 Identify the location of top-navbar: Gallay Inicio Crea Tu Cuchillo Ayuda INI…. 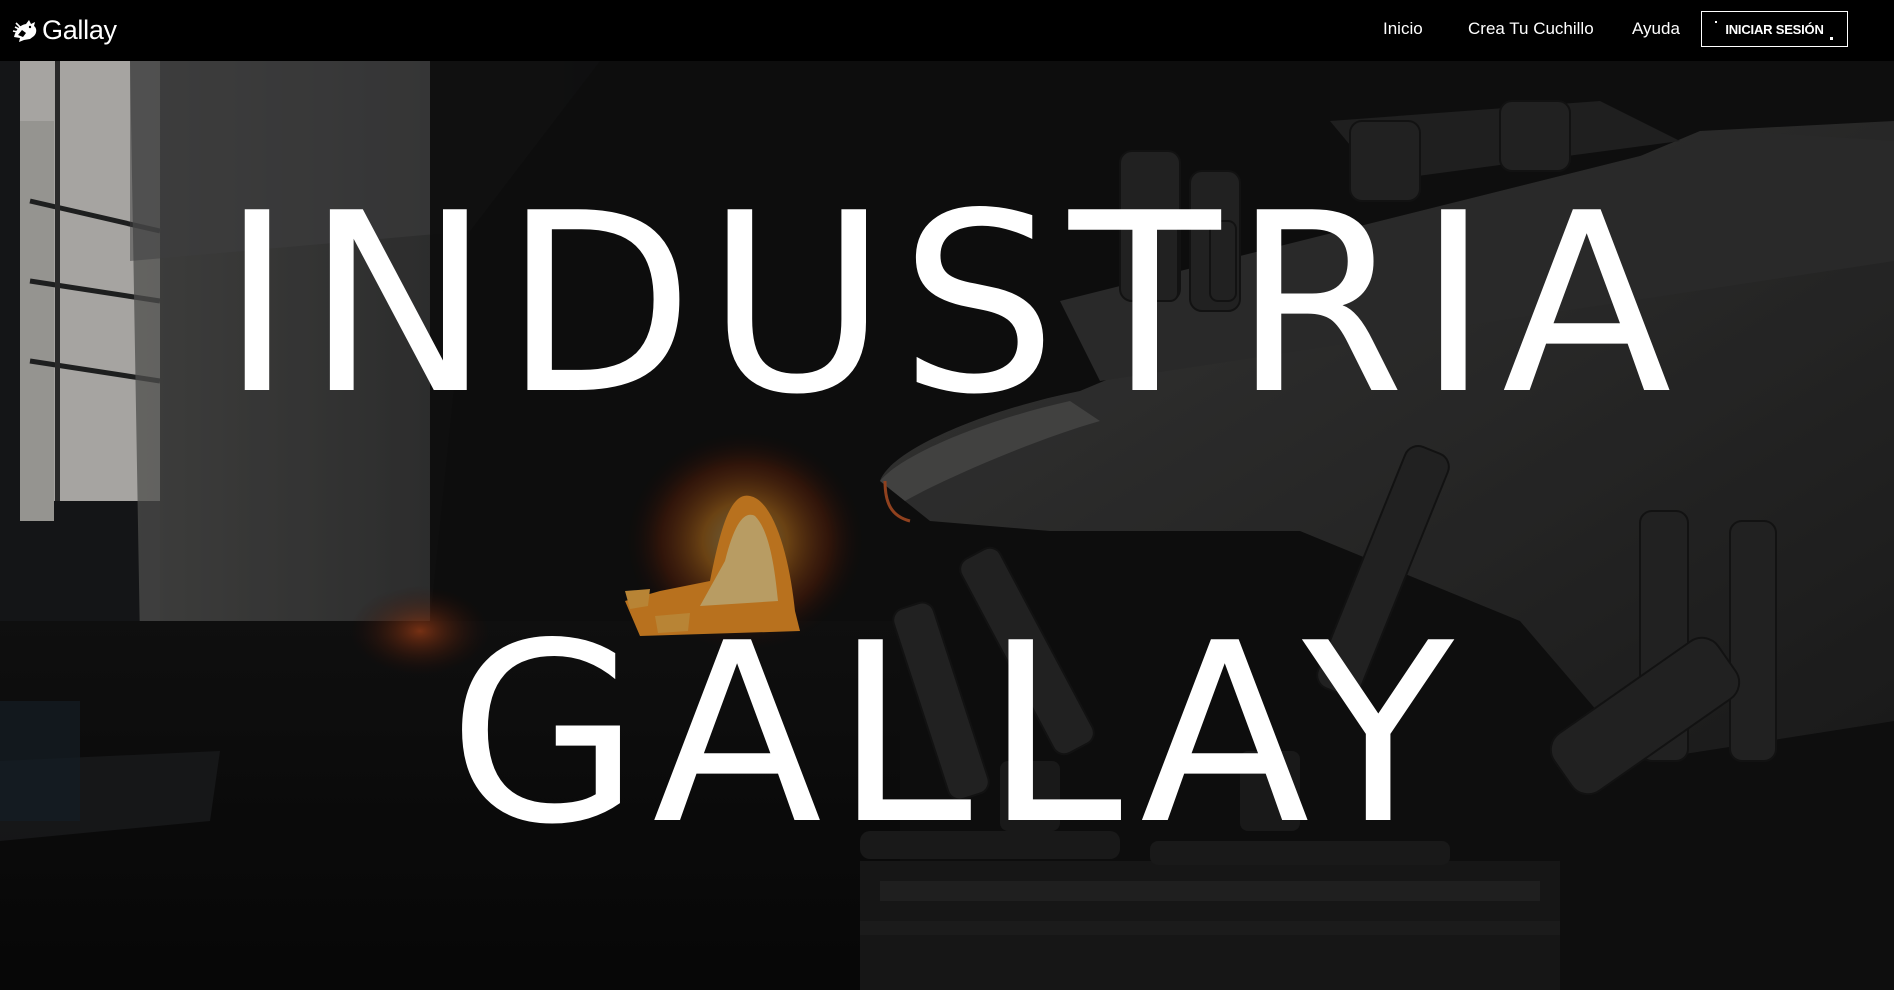
(947, 30).